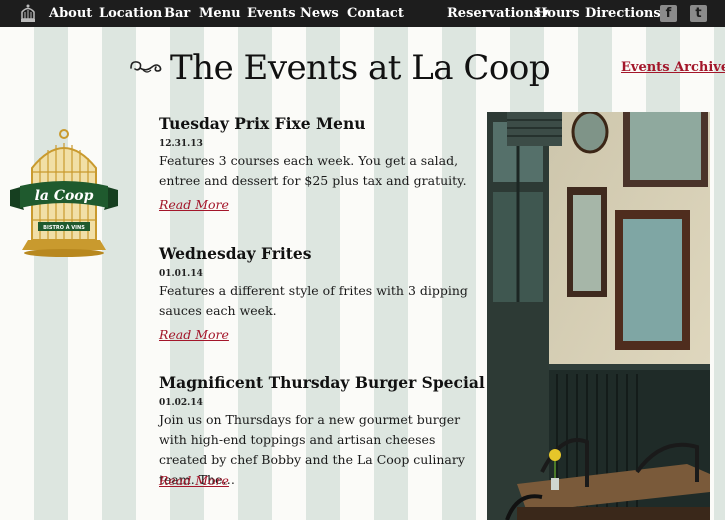  I want to click on event-date: 01.01.14, so click(181, 274).